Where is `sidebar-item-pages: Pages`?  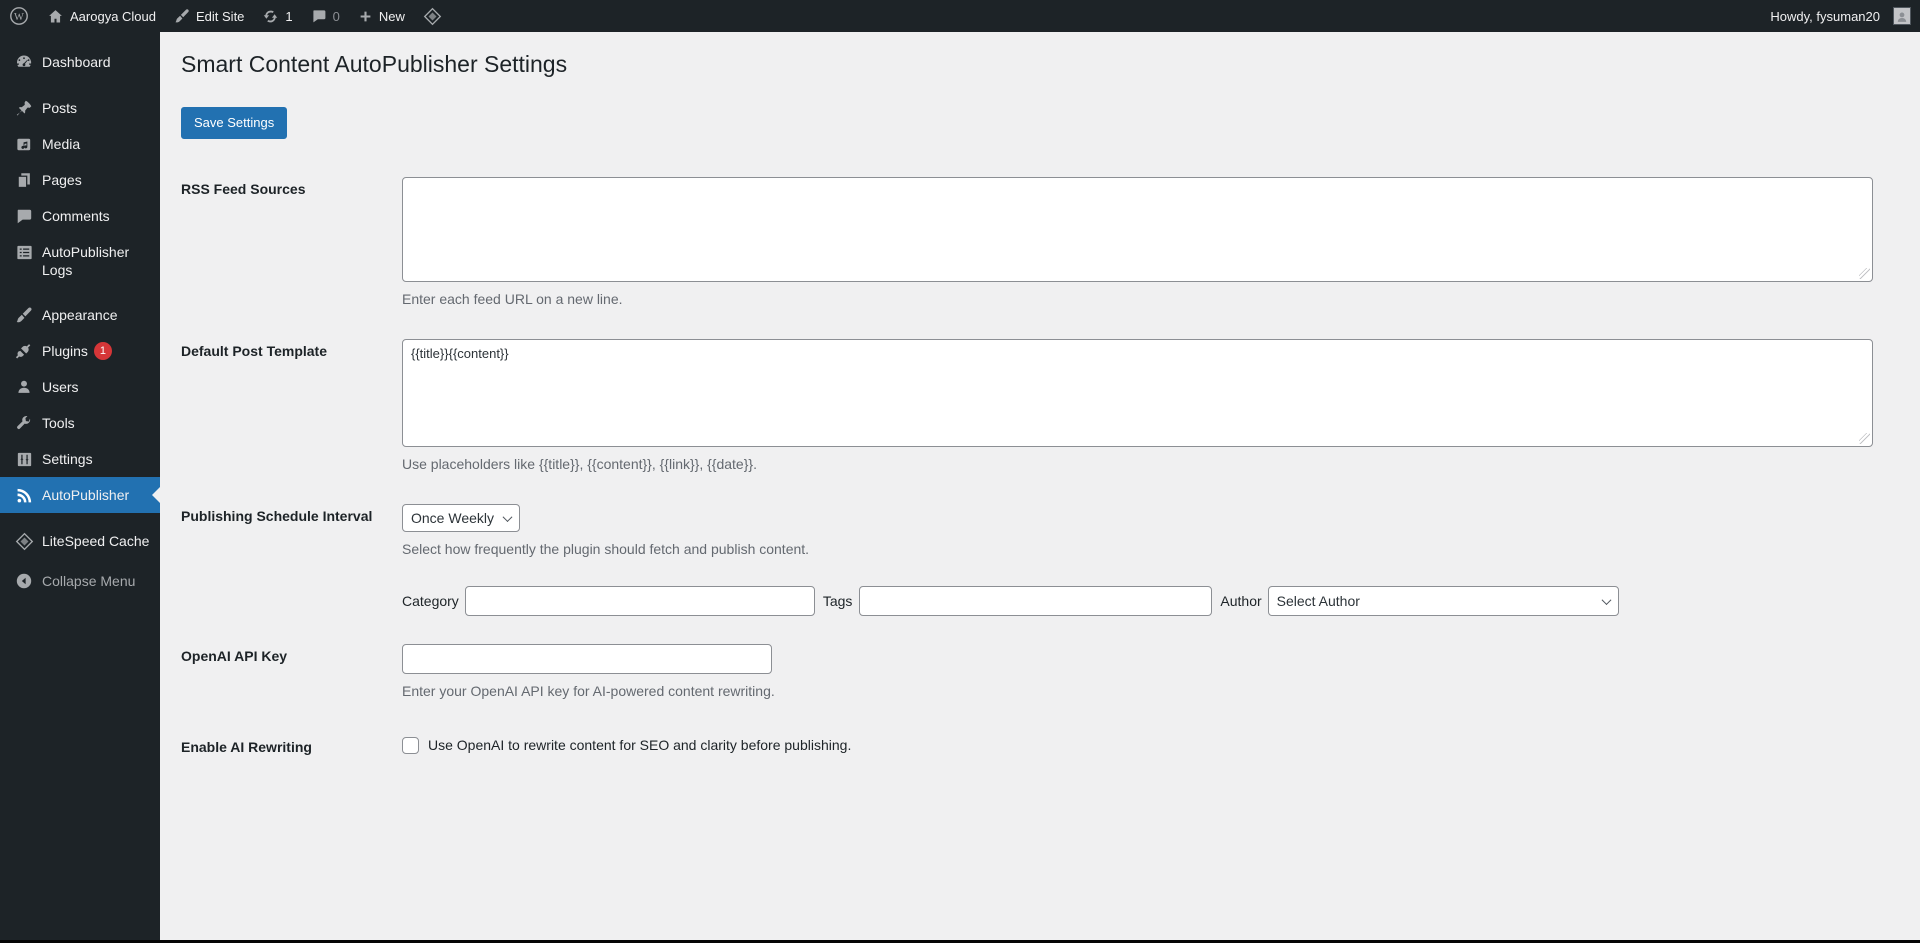 sidebar-item-pages: Pages is located at coordinates (80, 180).